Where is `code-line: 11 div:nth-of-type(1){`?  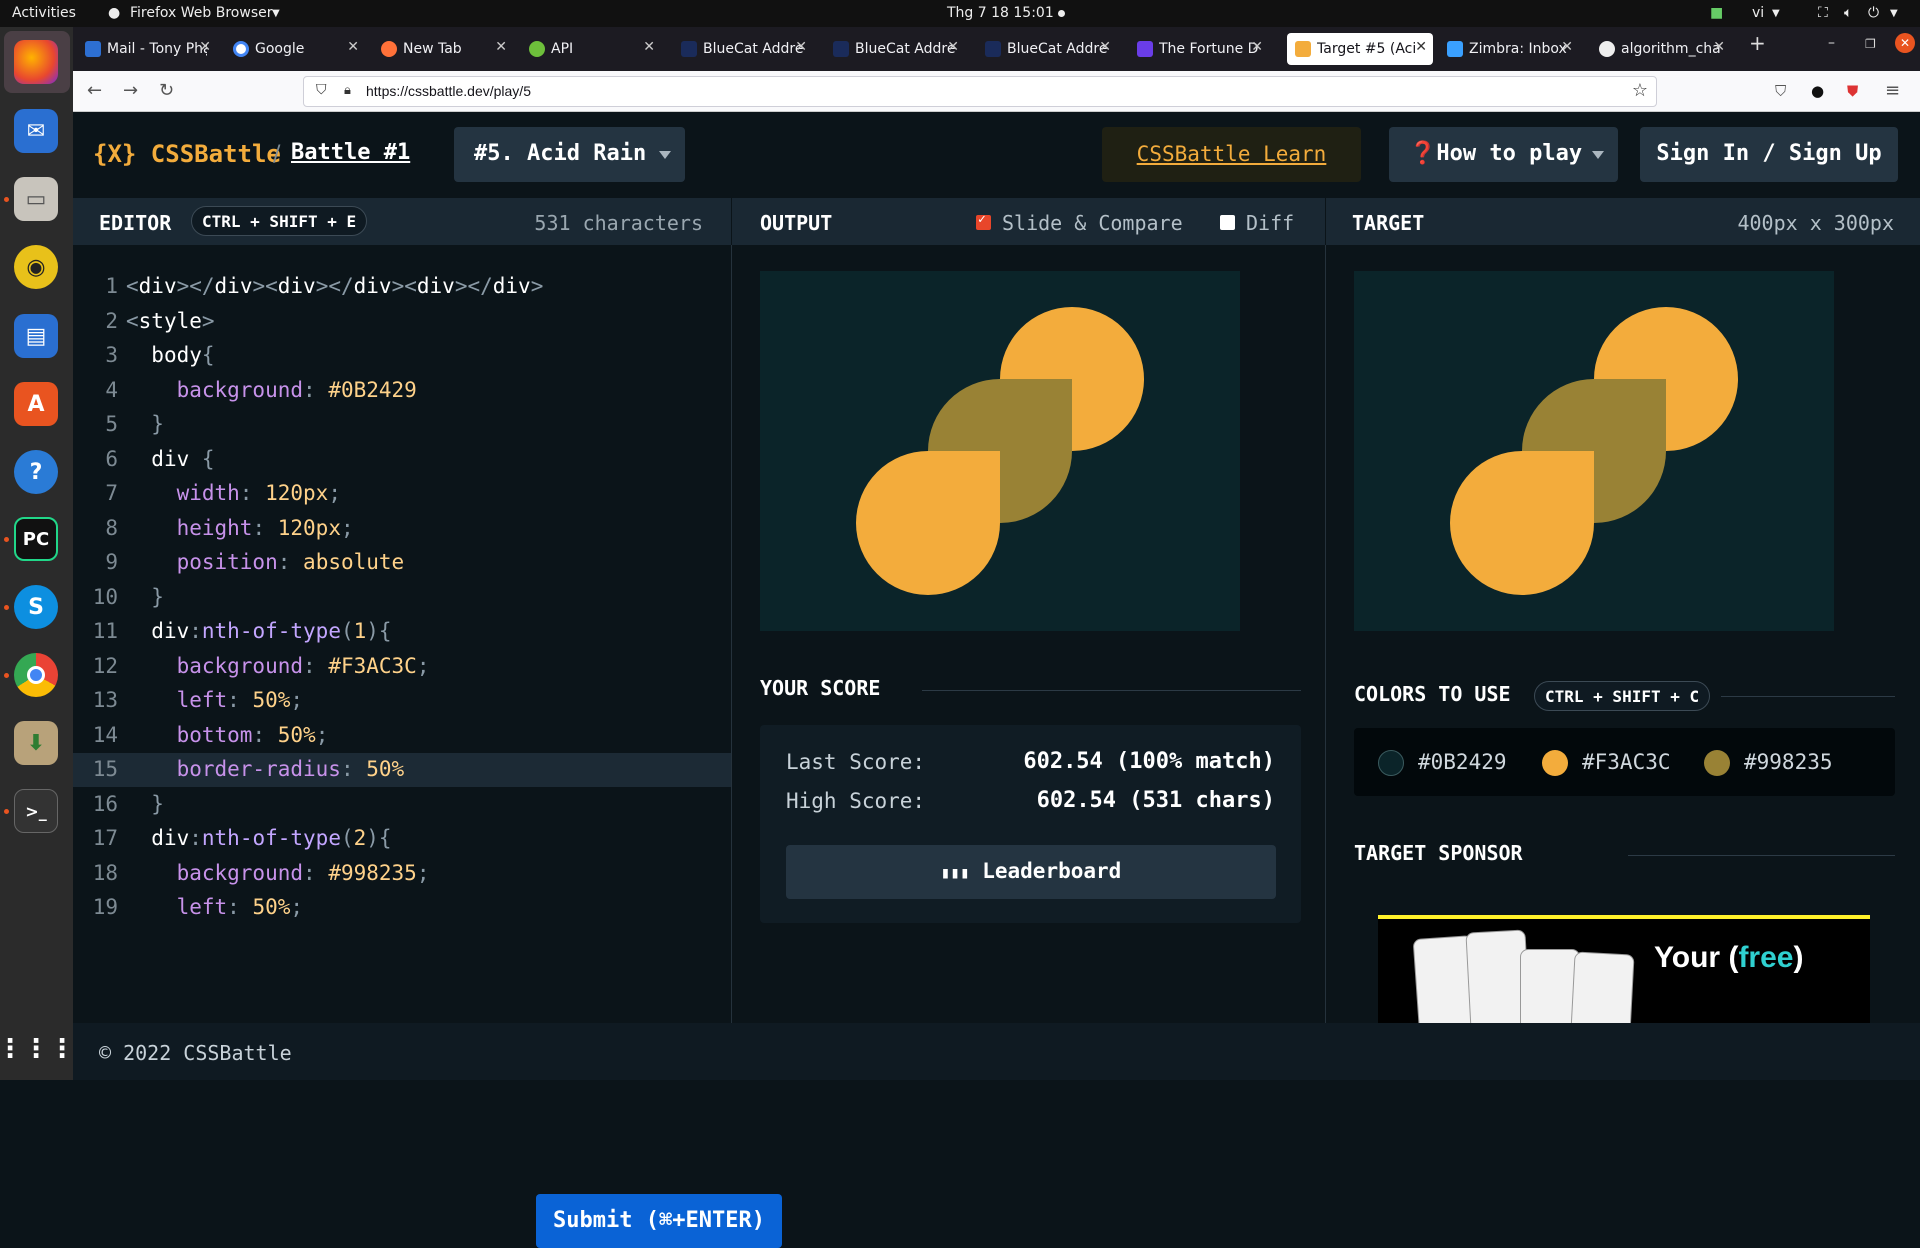 code-line: 11 div:nth-of-type(1){ is located at coordinates (402, 632).